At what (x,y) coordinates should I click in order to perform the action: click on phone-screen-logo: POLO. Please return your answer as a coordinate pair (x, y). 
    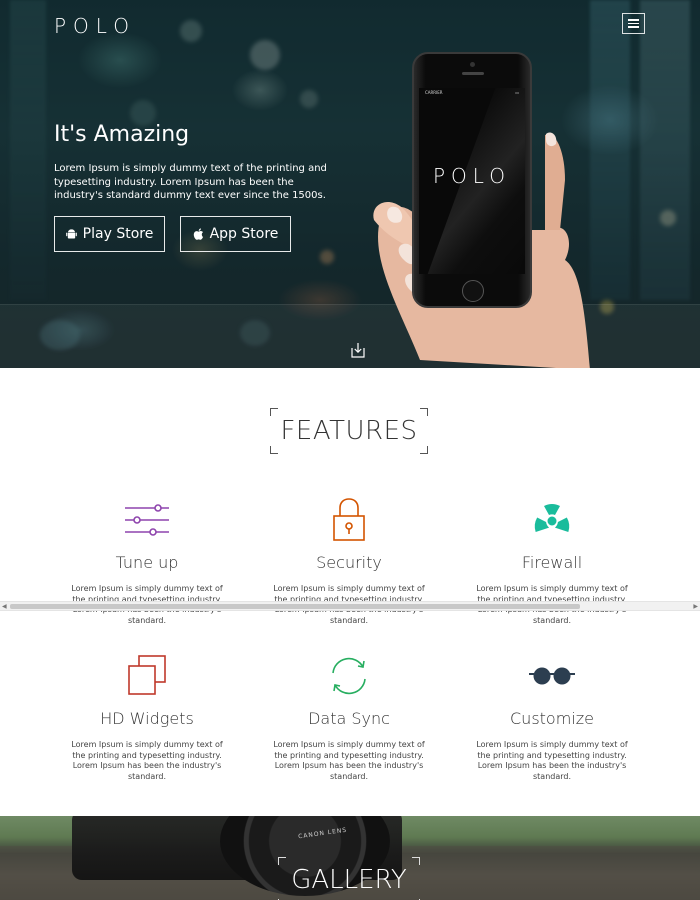
    Looking at the image, I should click on (472, 176).